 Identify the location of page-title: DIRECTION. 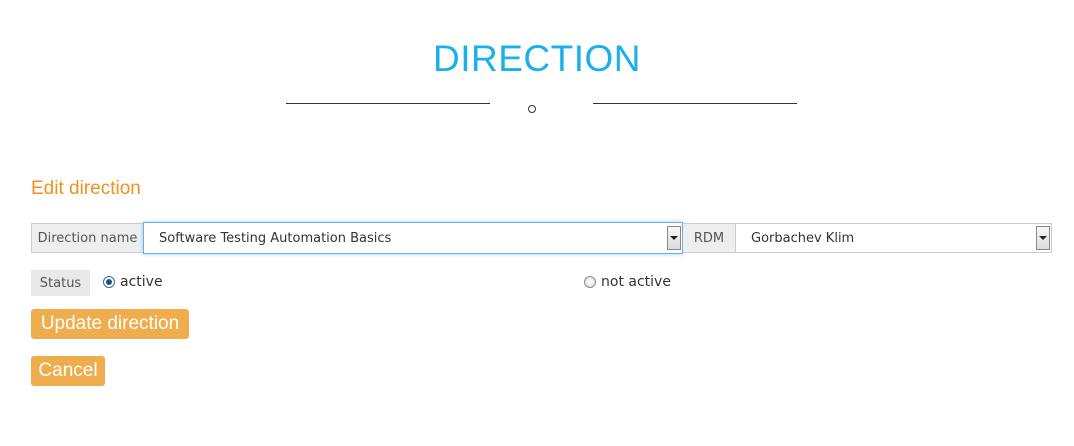
(537, 58).